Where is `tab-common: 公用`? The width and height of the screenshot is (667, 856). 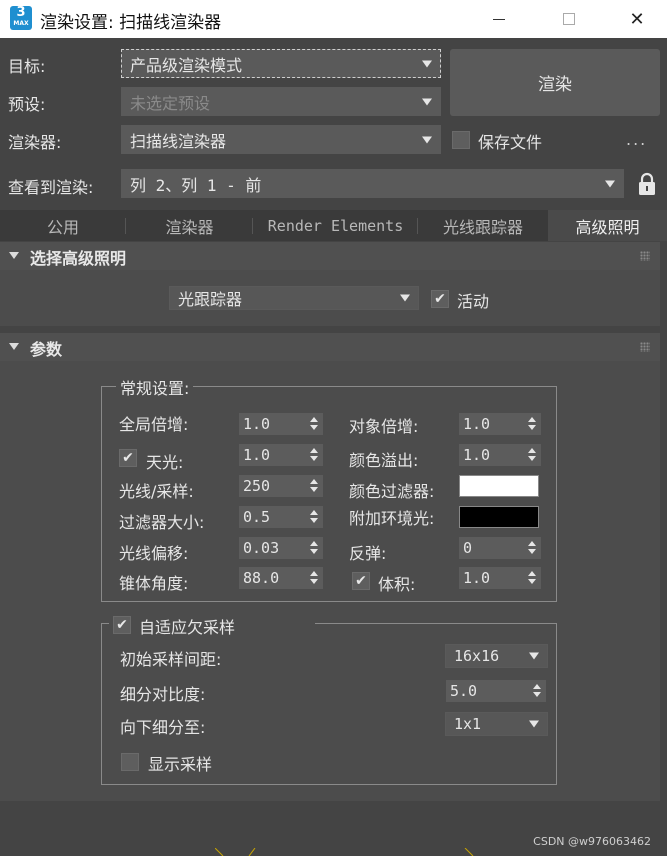 tab-common: 公用 is located at coordinates (63, 225).